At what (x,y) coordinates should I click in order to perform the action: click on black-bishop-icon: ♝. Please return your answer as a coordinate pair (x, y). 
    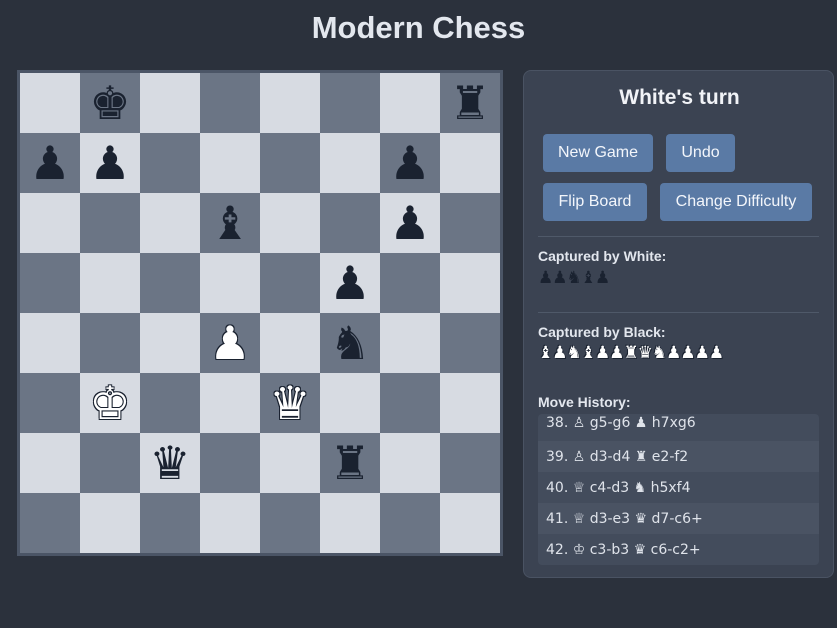
    Looking at the image, I should click on (229, 223).